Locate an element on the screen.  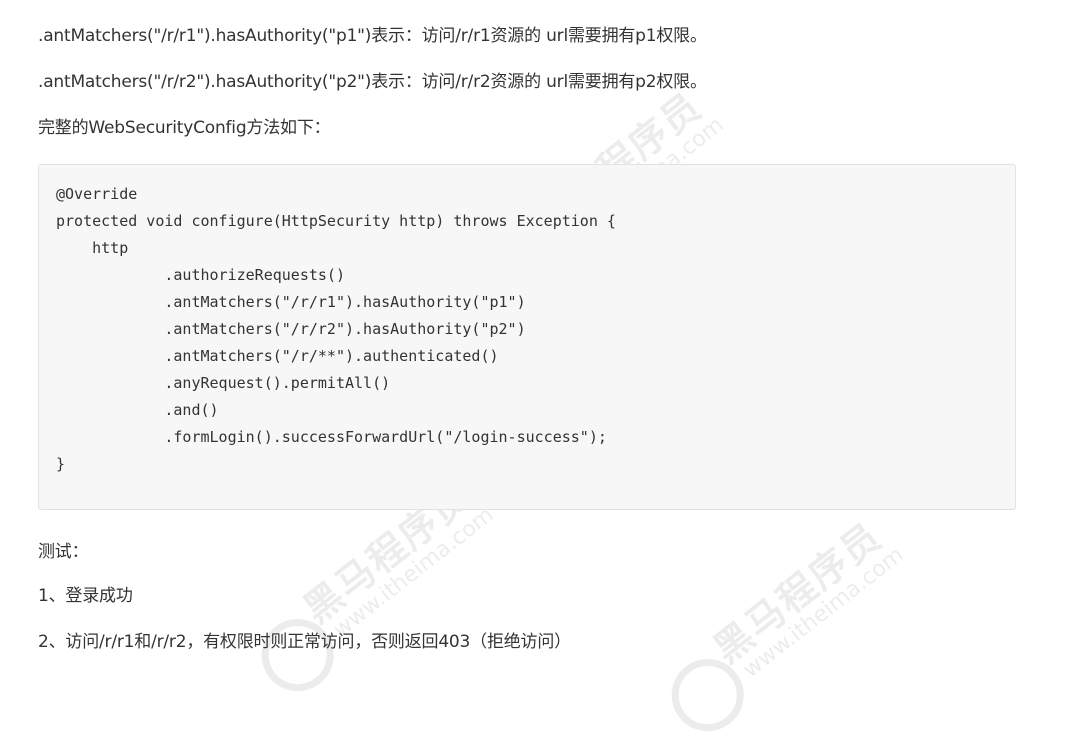
test-item-login-success: 1、登录成功 is located at coordinates (85, 596).